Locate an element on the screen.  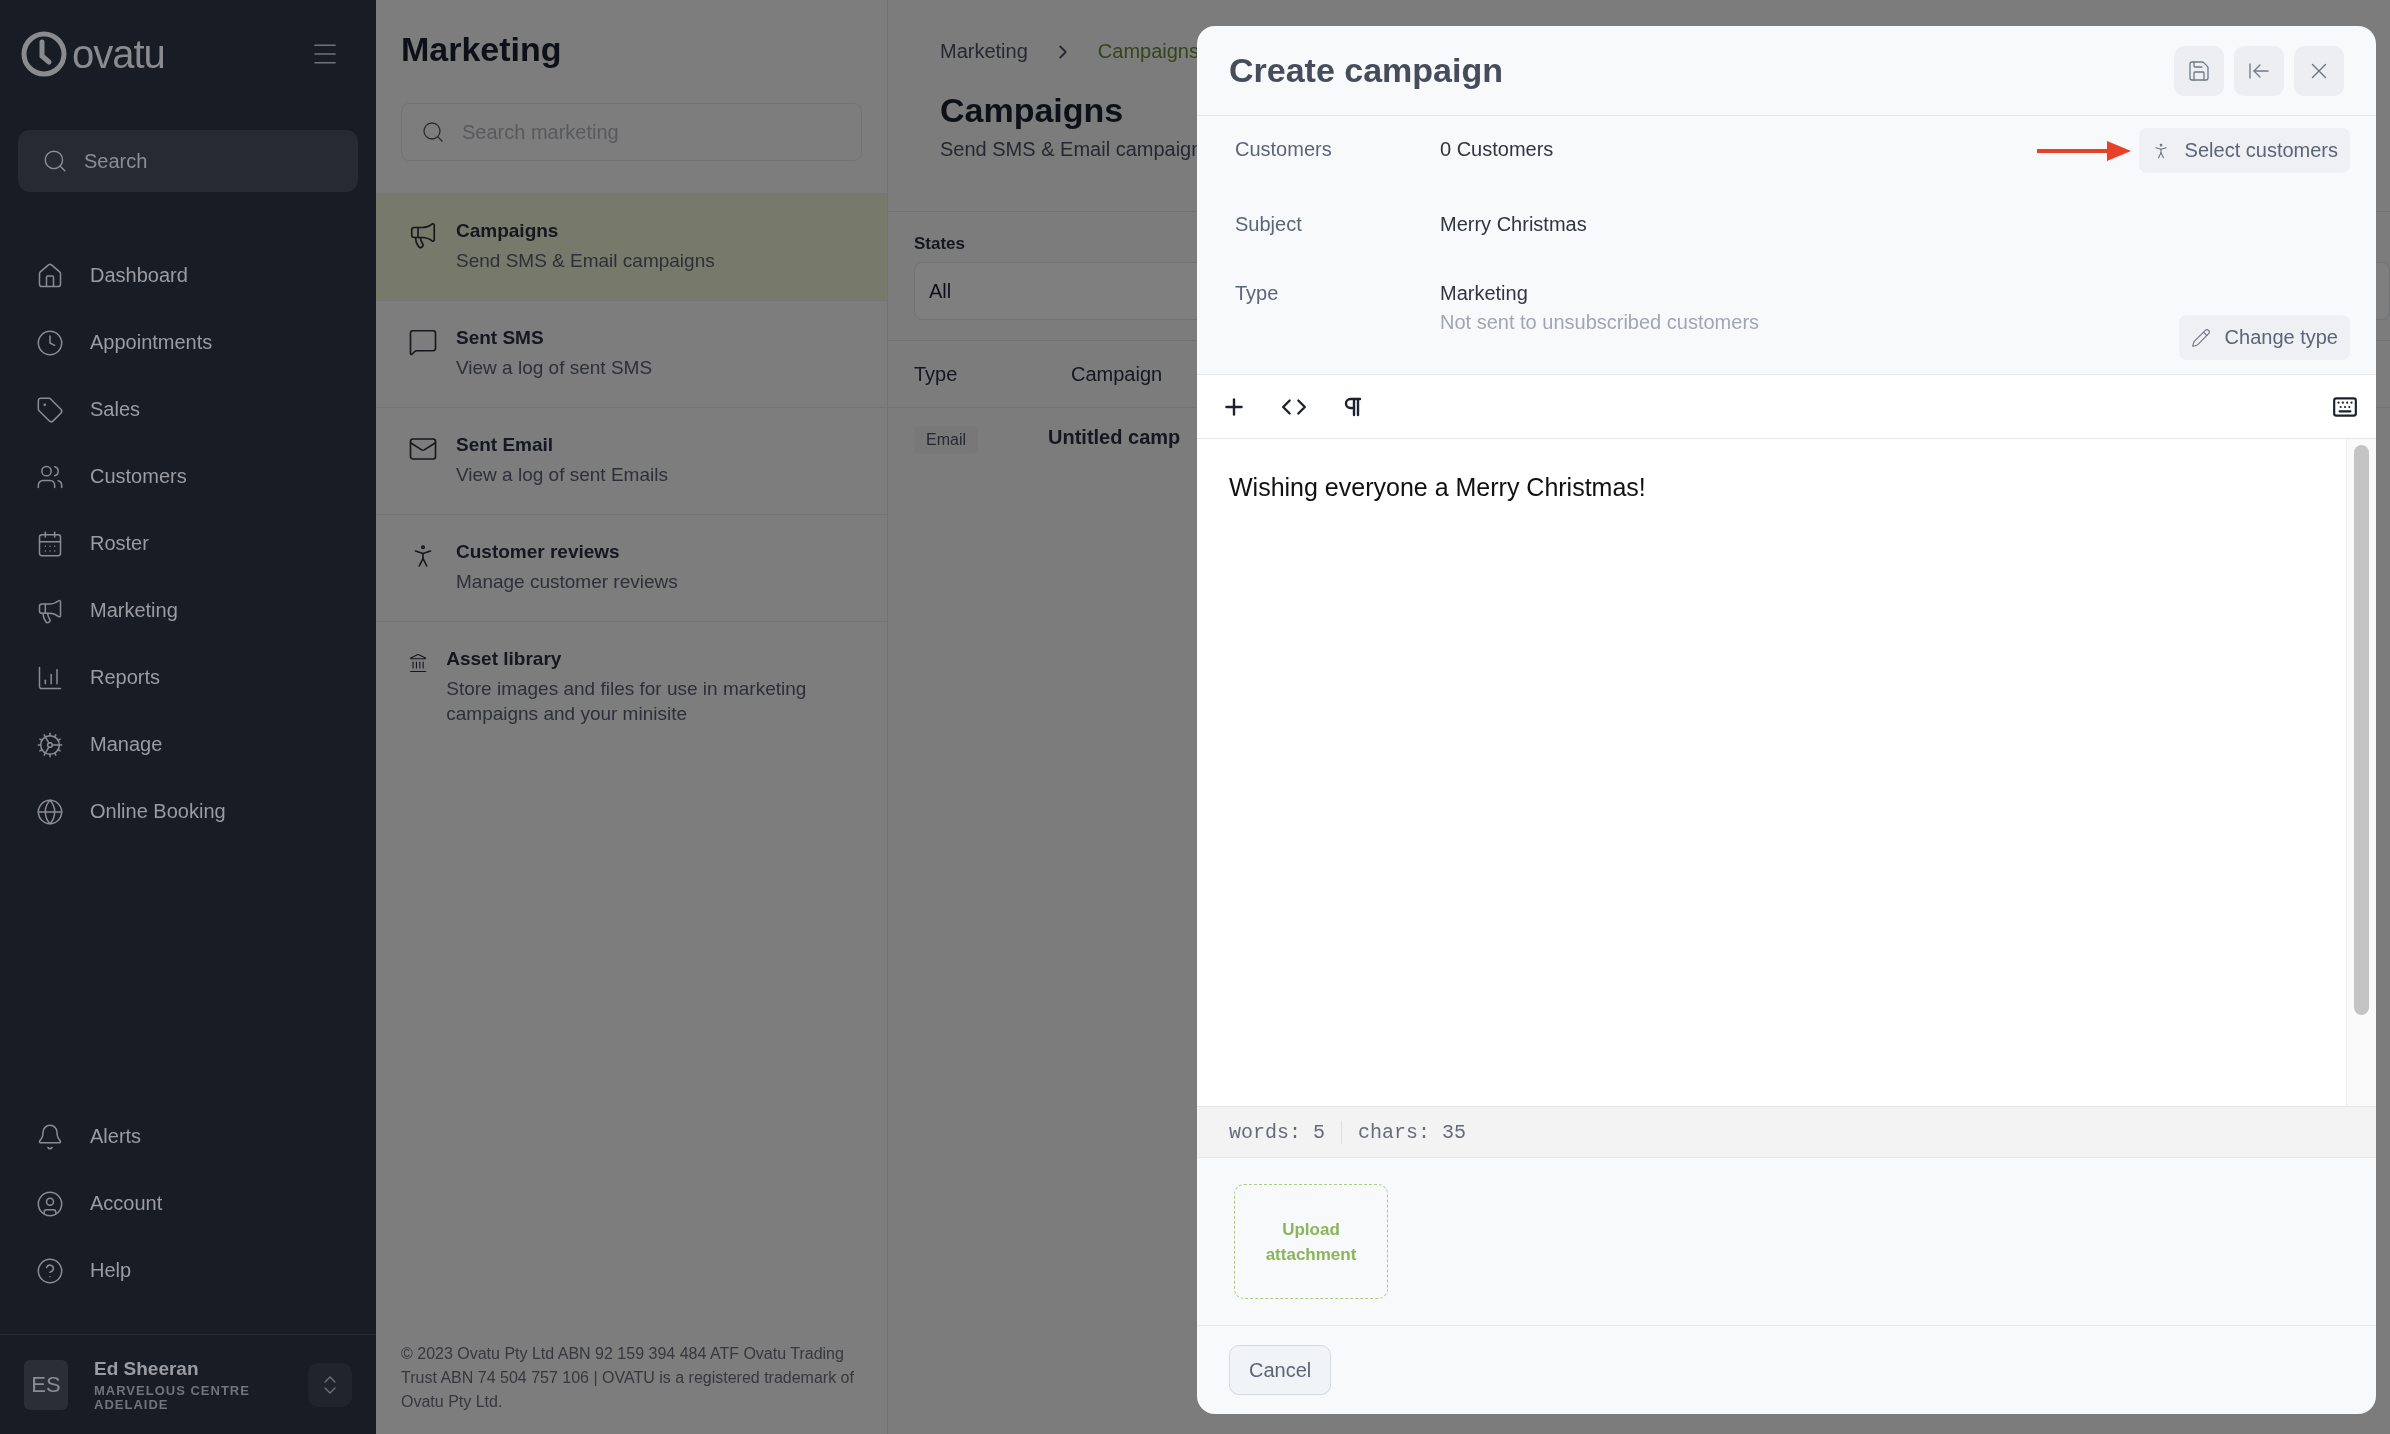
save-button is located at coordinates (2199, 70).